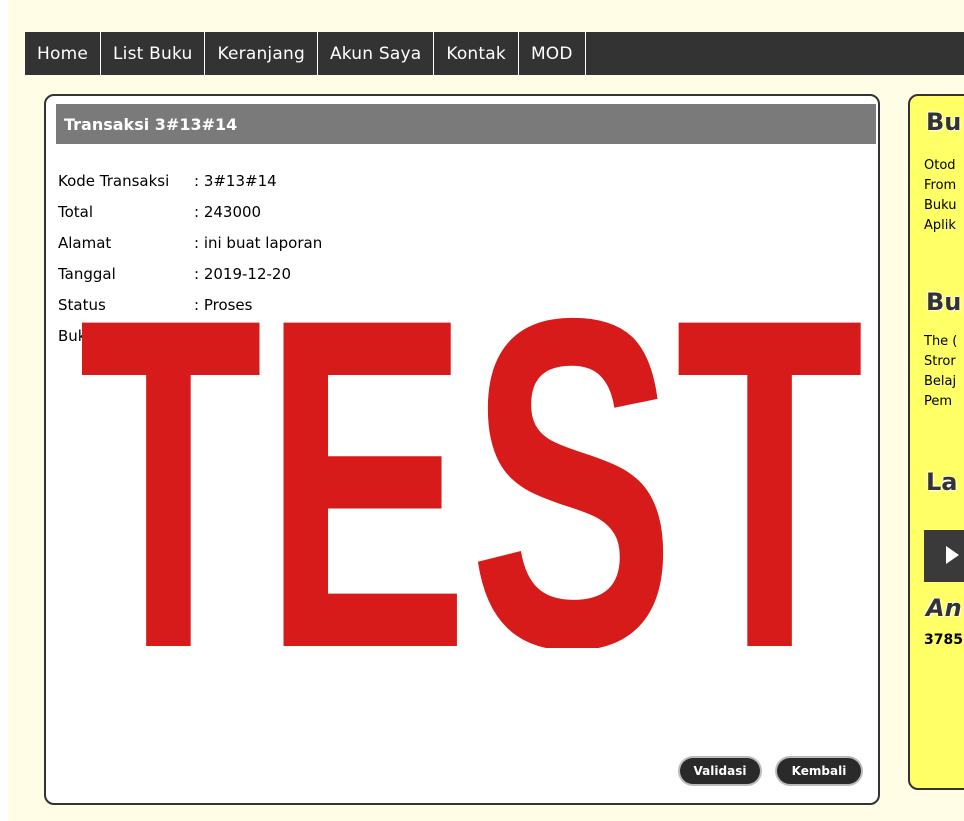 The height and width of the screenshot is (821, 964). I want to click on sidebar-list-2: The ( Stror Belaj Pem, so click(940, 372).